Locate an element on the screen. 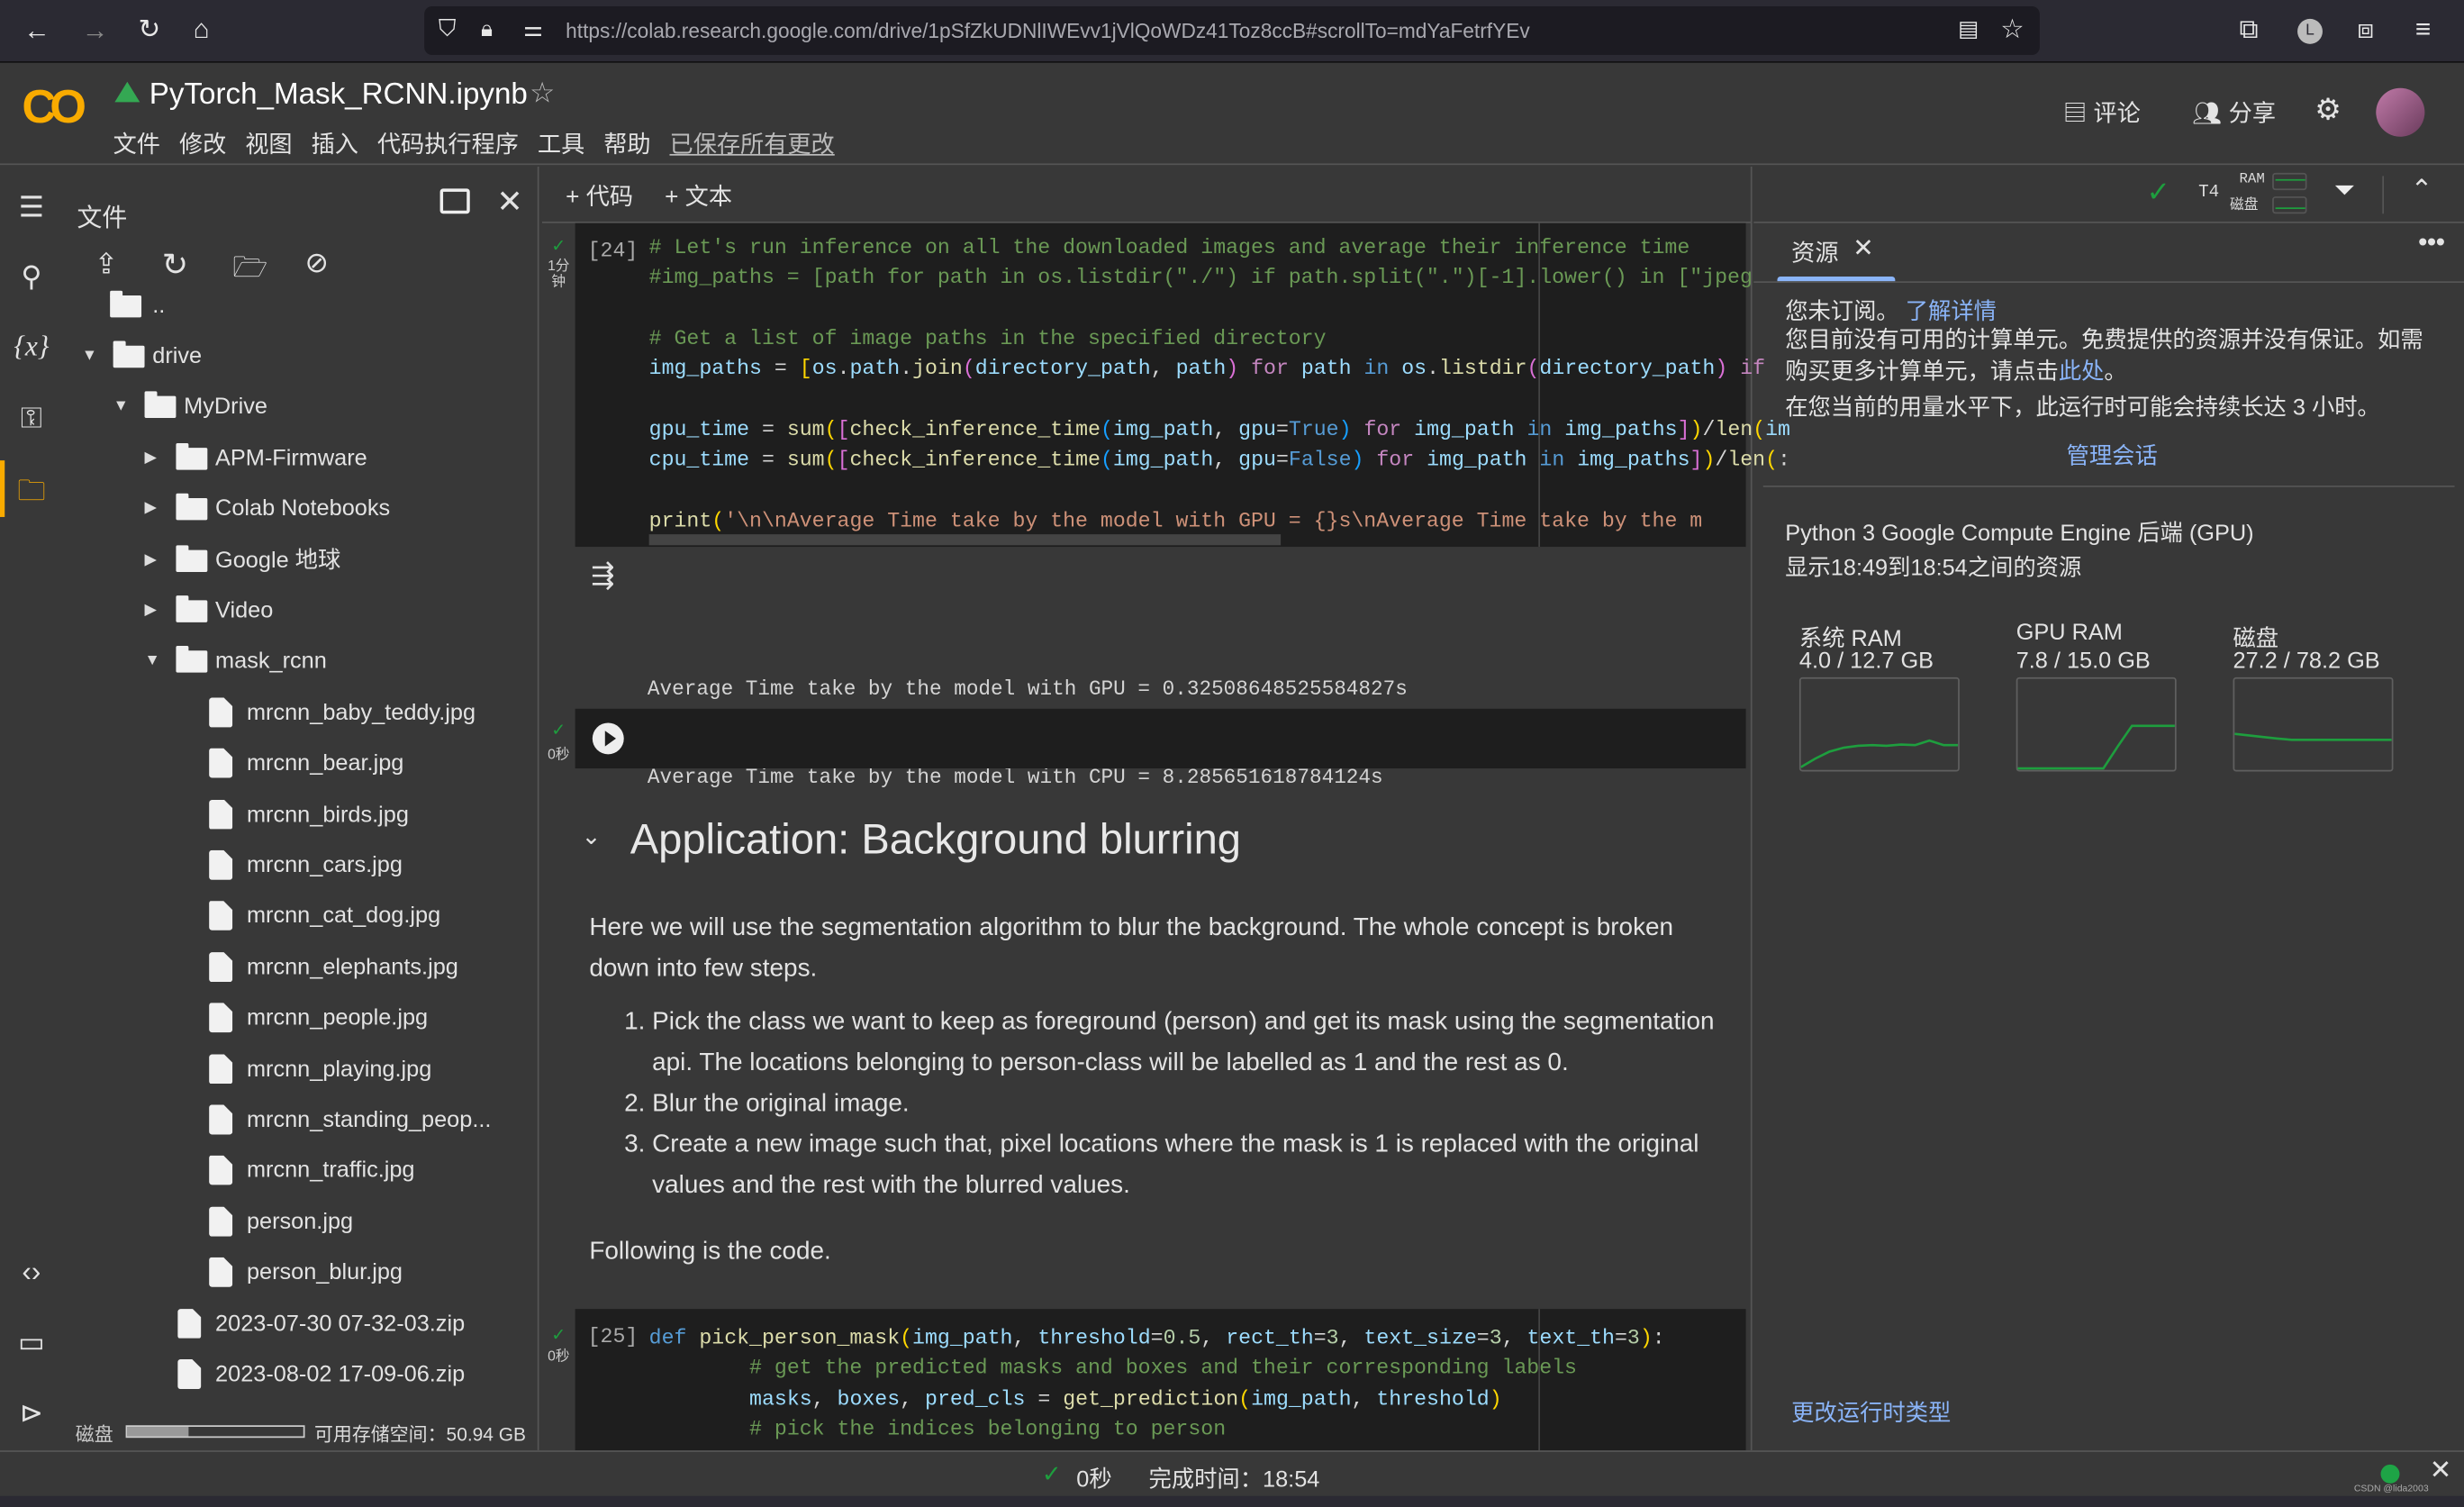  close-status-icon: ✕ is located at coordinates (2441, 1470).